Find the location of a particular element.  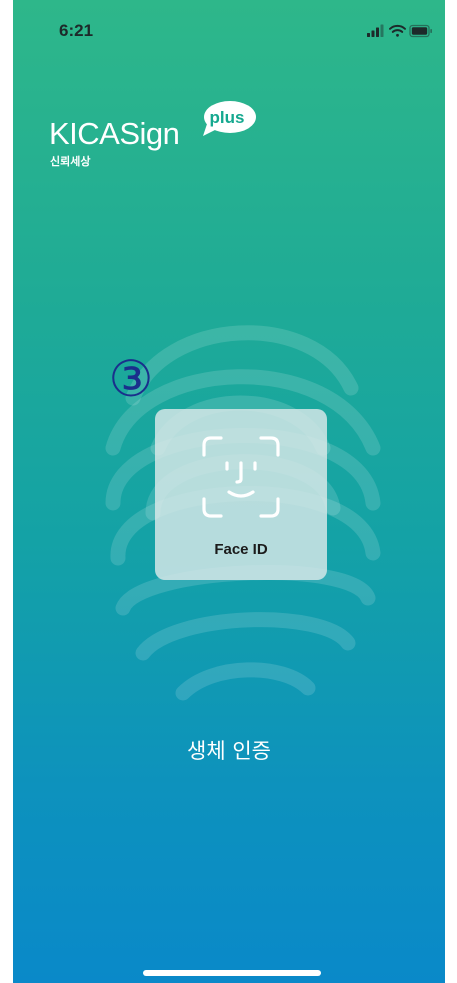

logo-brand-text: KICASign is located at coordinates (114, 133).